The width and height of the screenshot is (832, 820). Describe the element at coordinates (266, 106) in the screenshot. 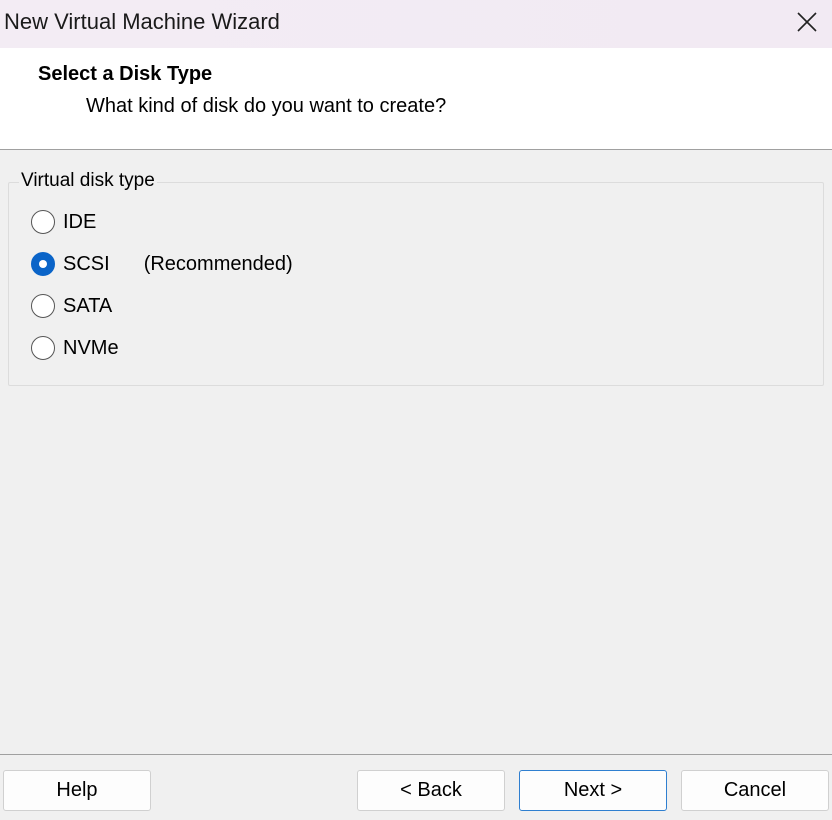

I see `page-subtitle: What kind of disk do you want to create?` at that location.